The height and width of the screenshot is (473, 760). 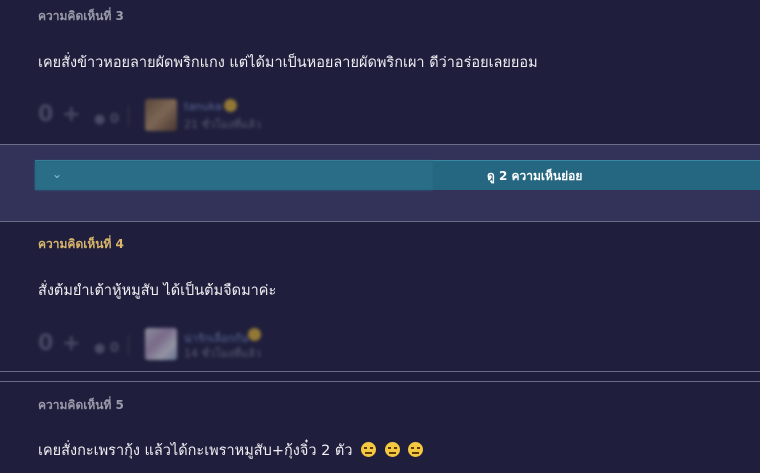 I want to click on comment-number-label: ความคิดเห็นที่ 3, so click(x=81, y=16).